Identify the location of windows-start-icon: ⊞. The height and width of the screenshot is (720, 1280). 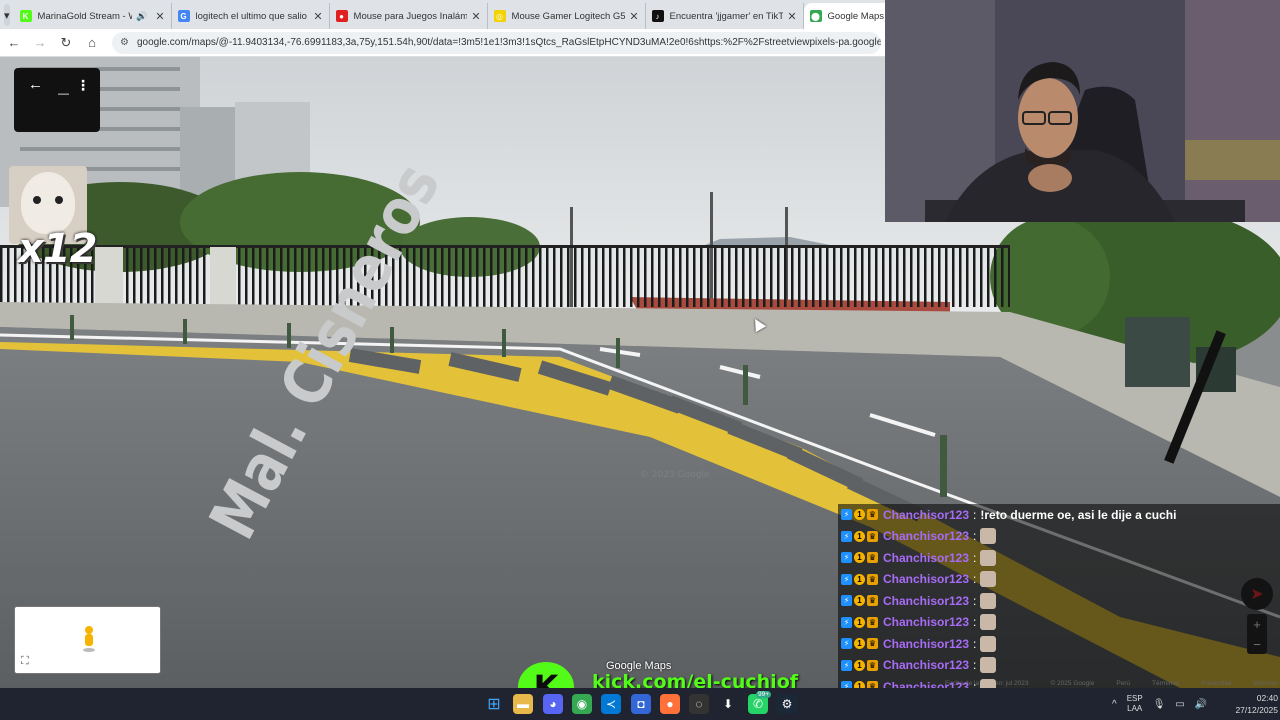
(494, 704).